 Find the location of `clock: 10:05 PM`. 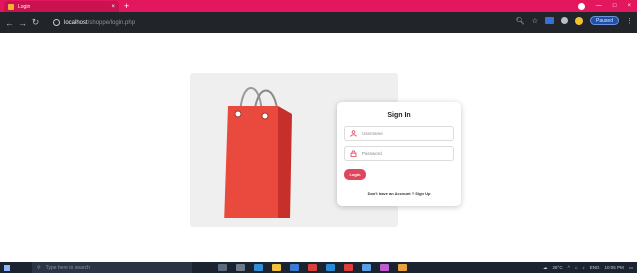

clock: 10:05 PM is located at coordinates (613, 267).